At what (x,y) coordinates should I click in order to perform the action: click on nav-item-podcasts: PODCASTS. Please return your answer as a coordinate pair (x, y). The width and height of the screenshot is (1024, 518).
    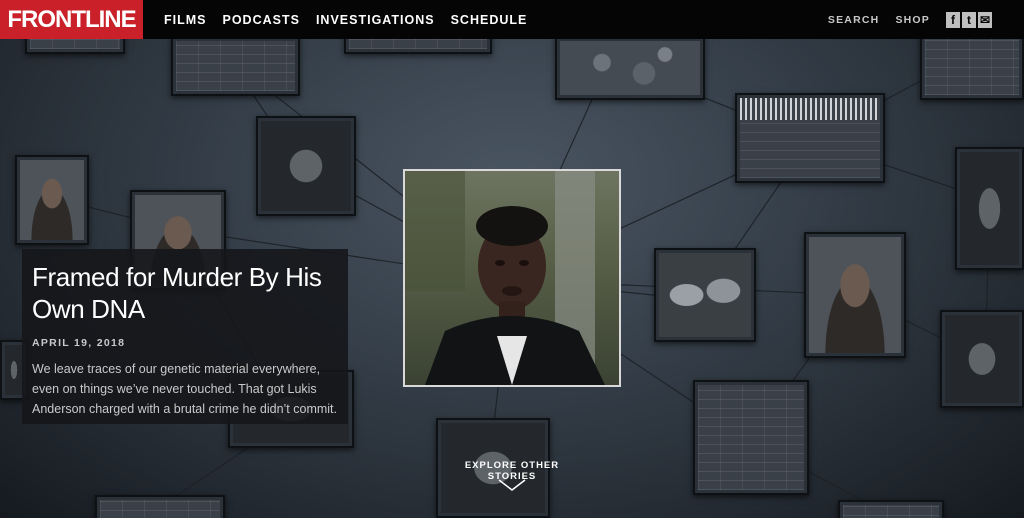
    Looking at the image, I should click on (261, 20).